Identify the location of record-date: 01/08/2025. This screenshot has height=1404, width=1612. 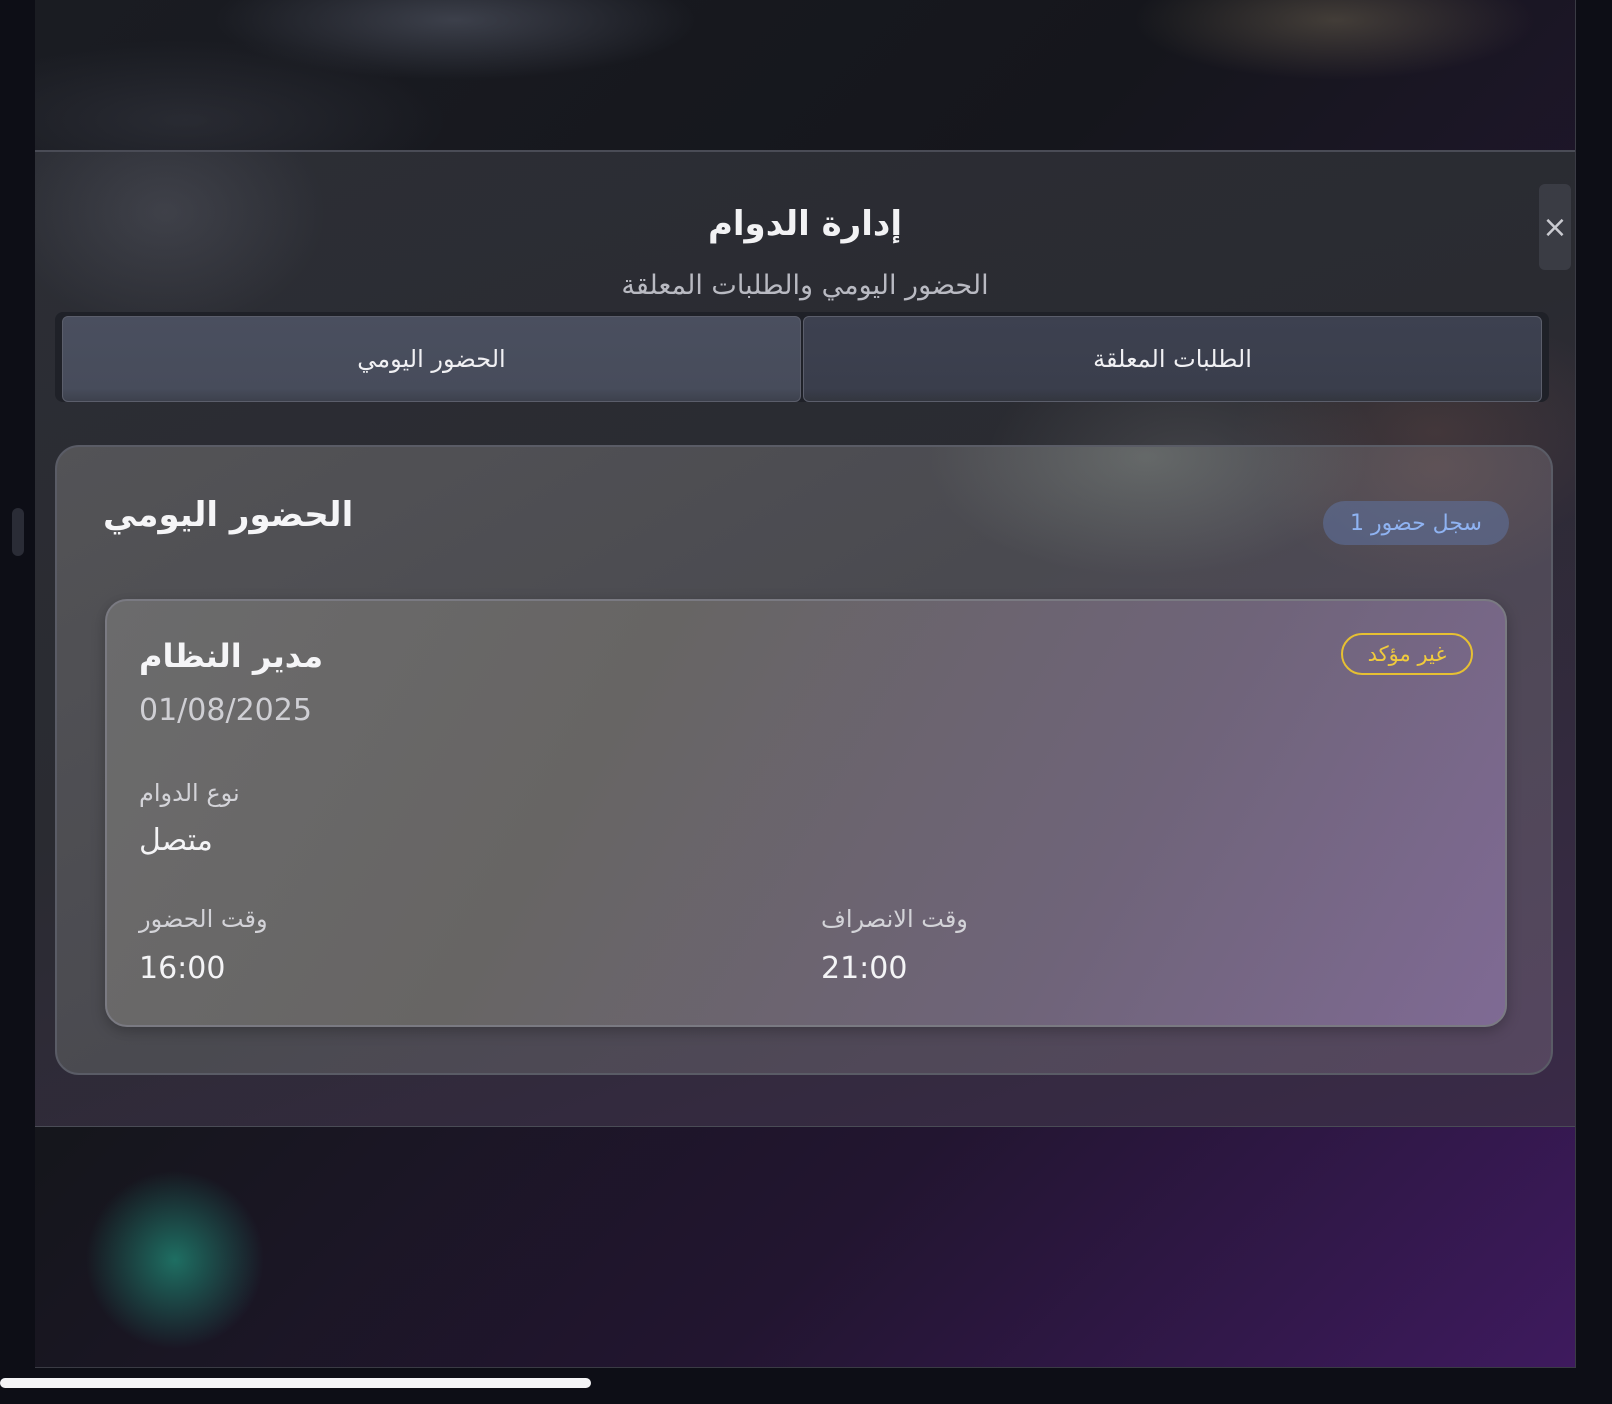
(225, 710).